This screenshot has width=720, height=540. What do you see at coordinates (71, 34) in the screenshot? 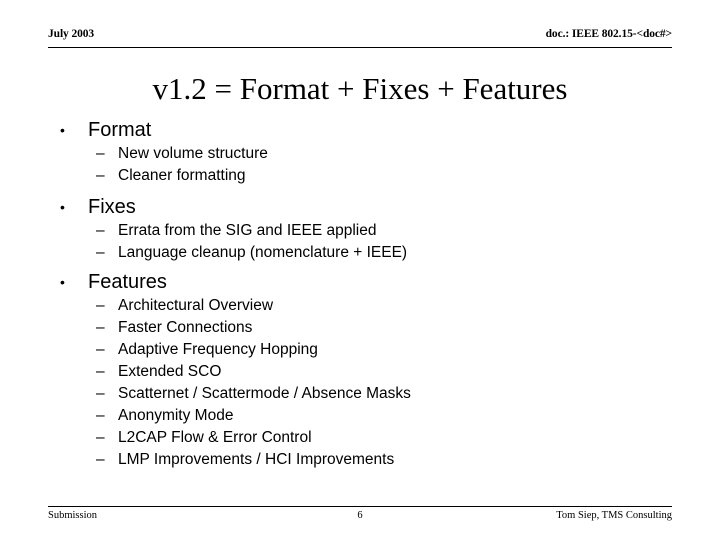
I see `header-date: July 2003` at bounding box center [71, 34].